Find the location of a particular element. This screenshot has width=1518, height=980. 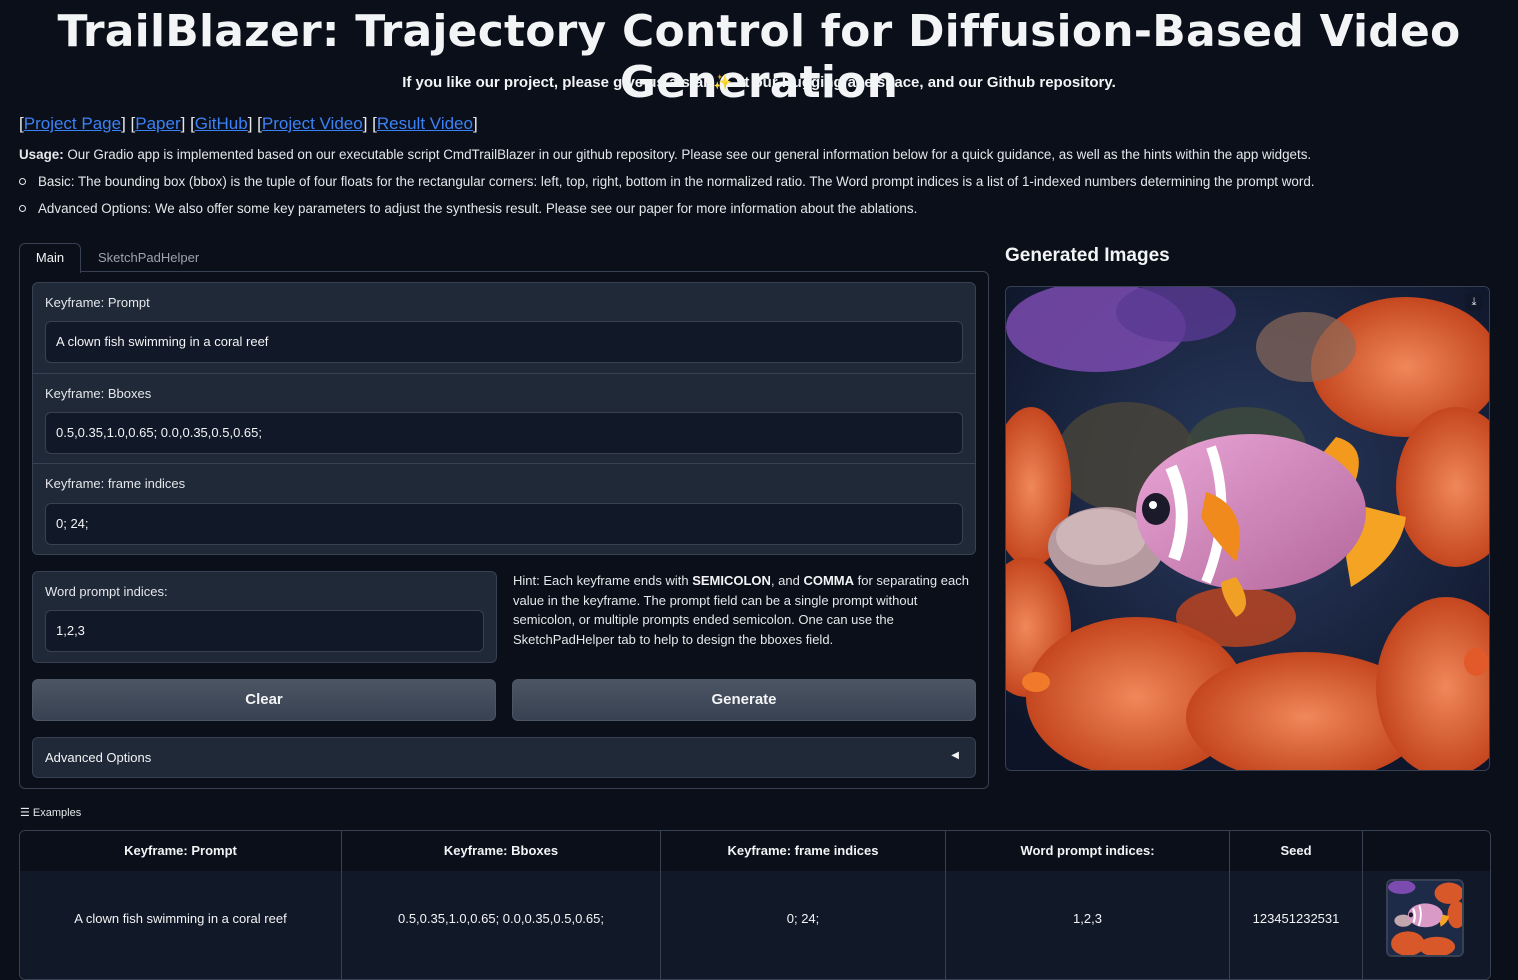

advanced-options-label: Advanced Options is located at coordinates (98, 757).